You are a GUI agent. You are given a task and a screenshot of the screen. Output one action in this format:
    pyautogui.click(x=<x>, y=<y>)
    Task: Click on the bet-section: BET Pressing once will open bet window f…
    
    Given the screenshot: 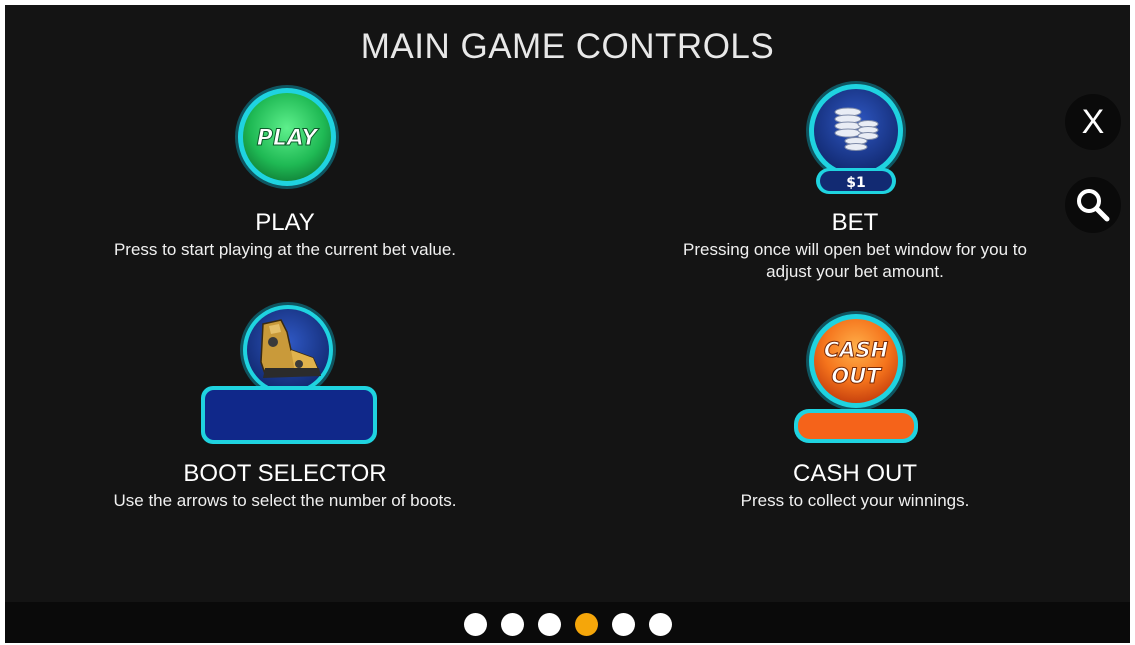 What is the action you would take?
    pyautogui.click(x=855, y=246)
    